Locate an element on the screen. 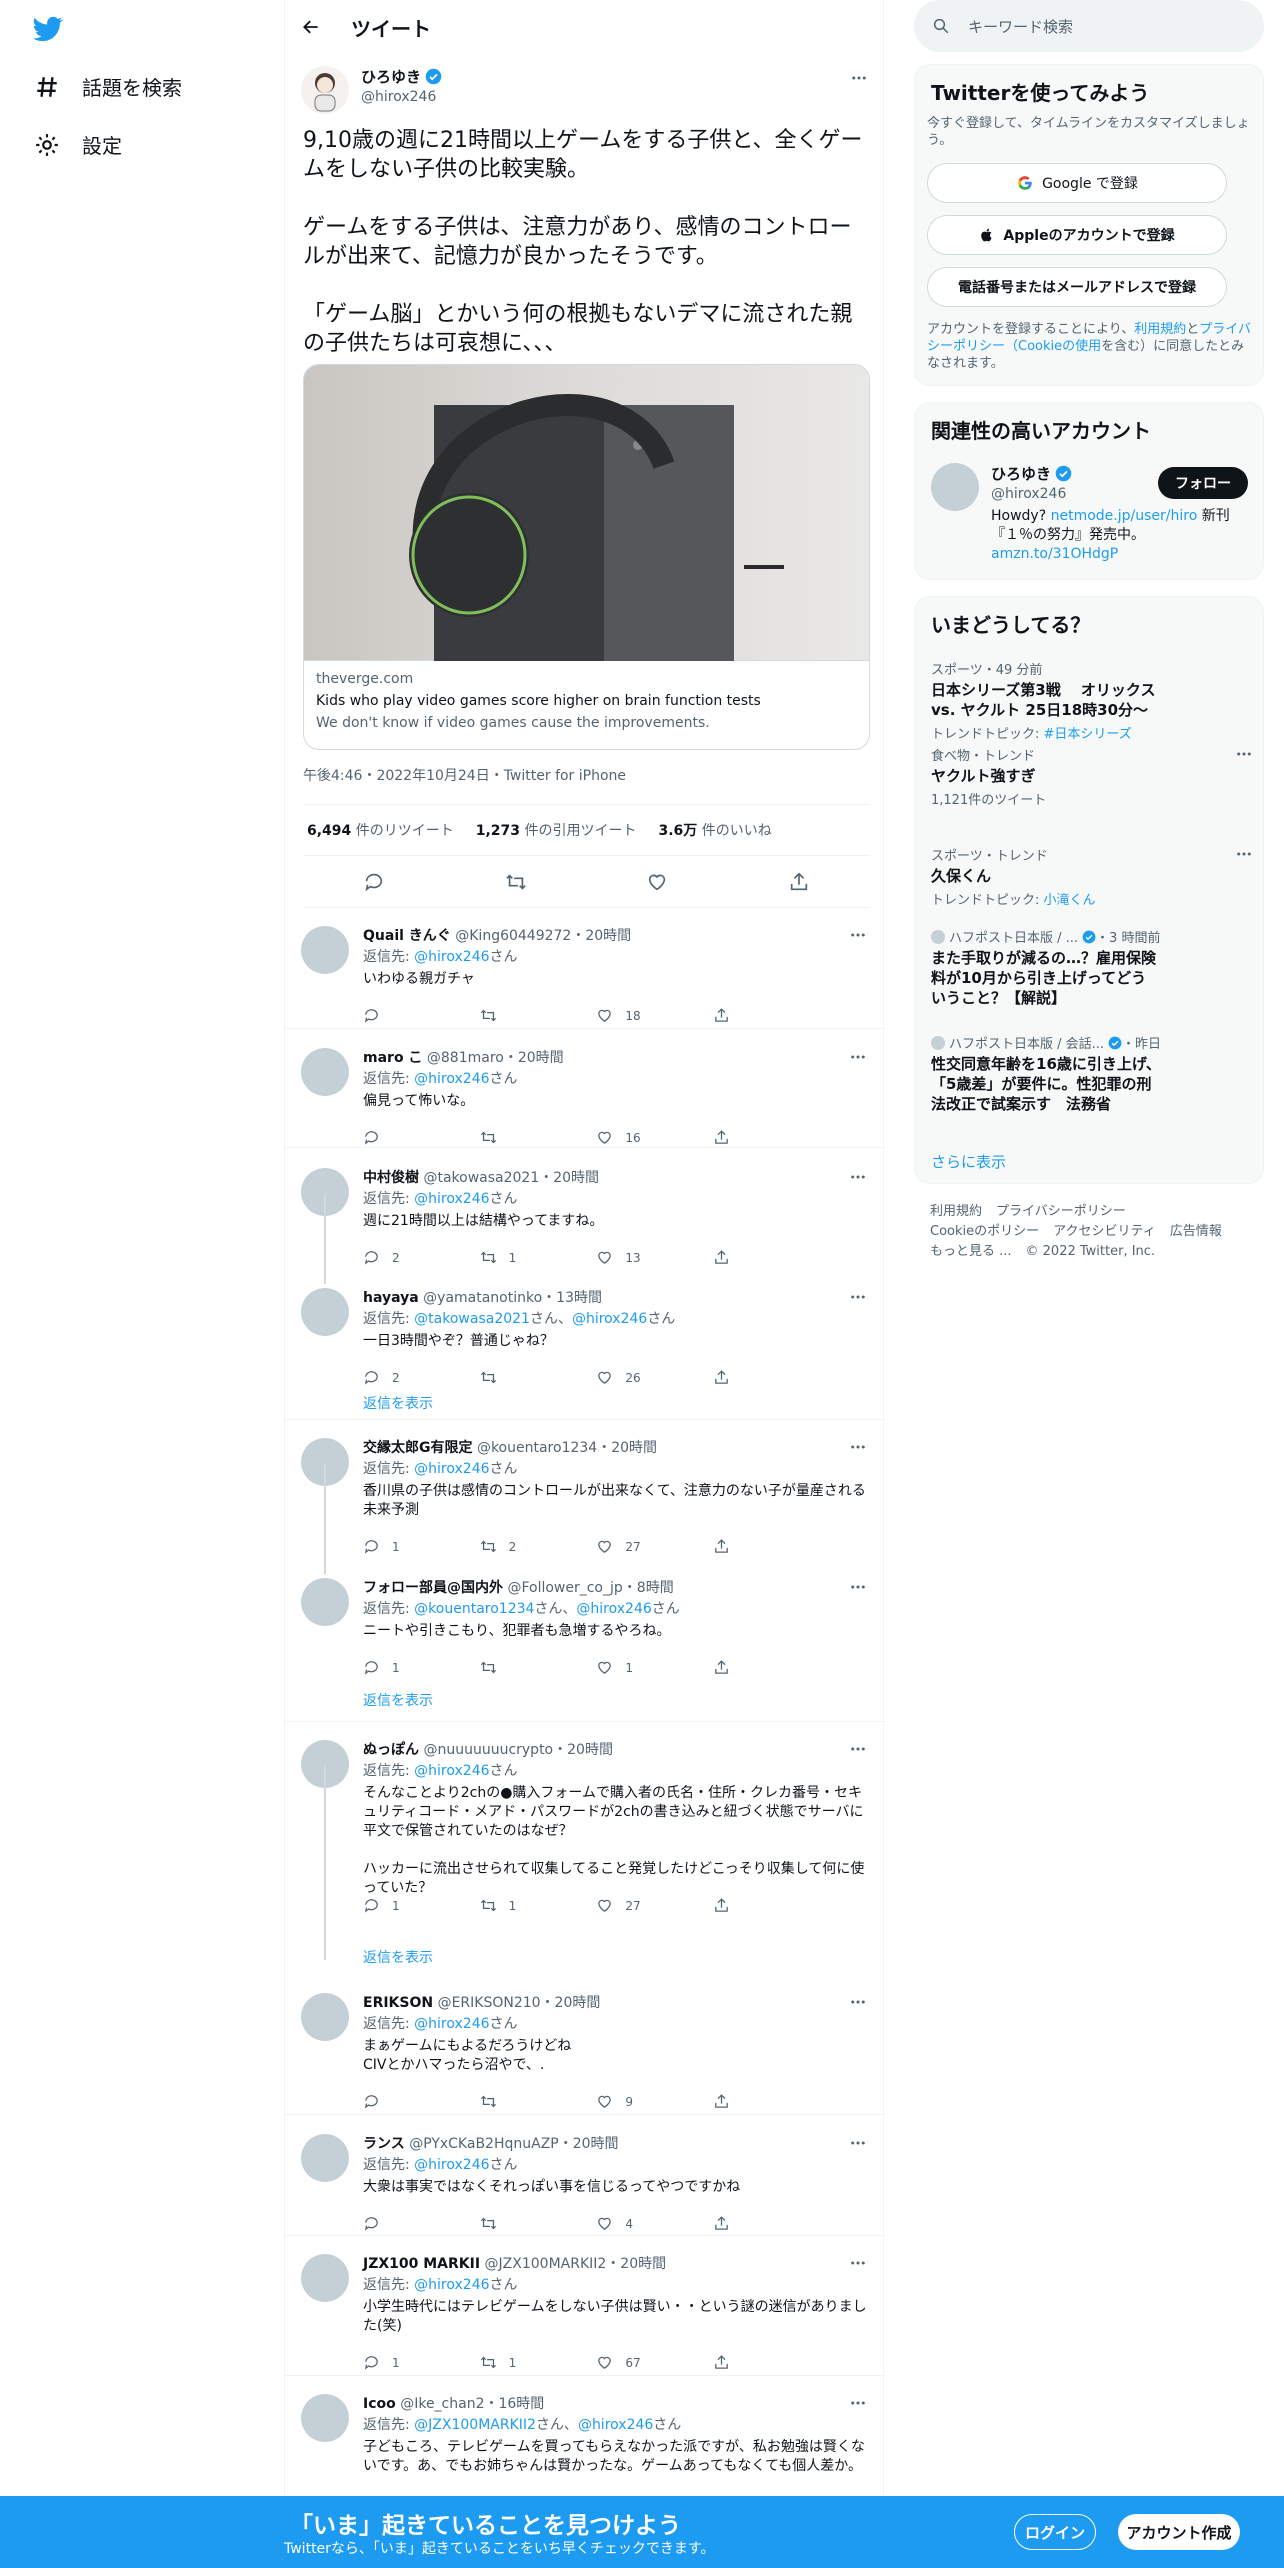 This screenshot has height=2568, width=1284. reply-author-handle: @Follower_co_jp is located at coordinates (564, 1588).